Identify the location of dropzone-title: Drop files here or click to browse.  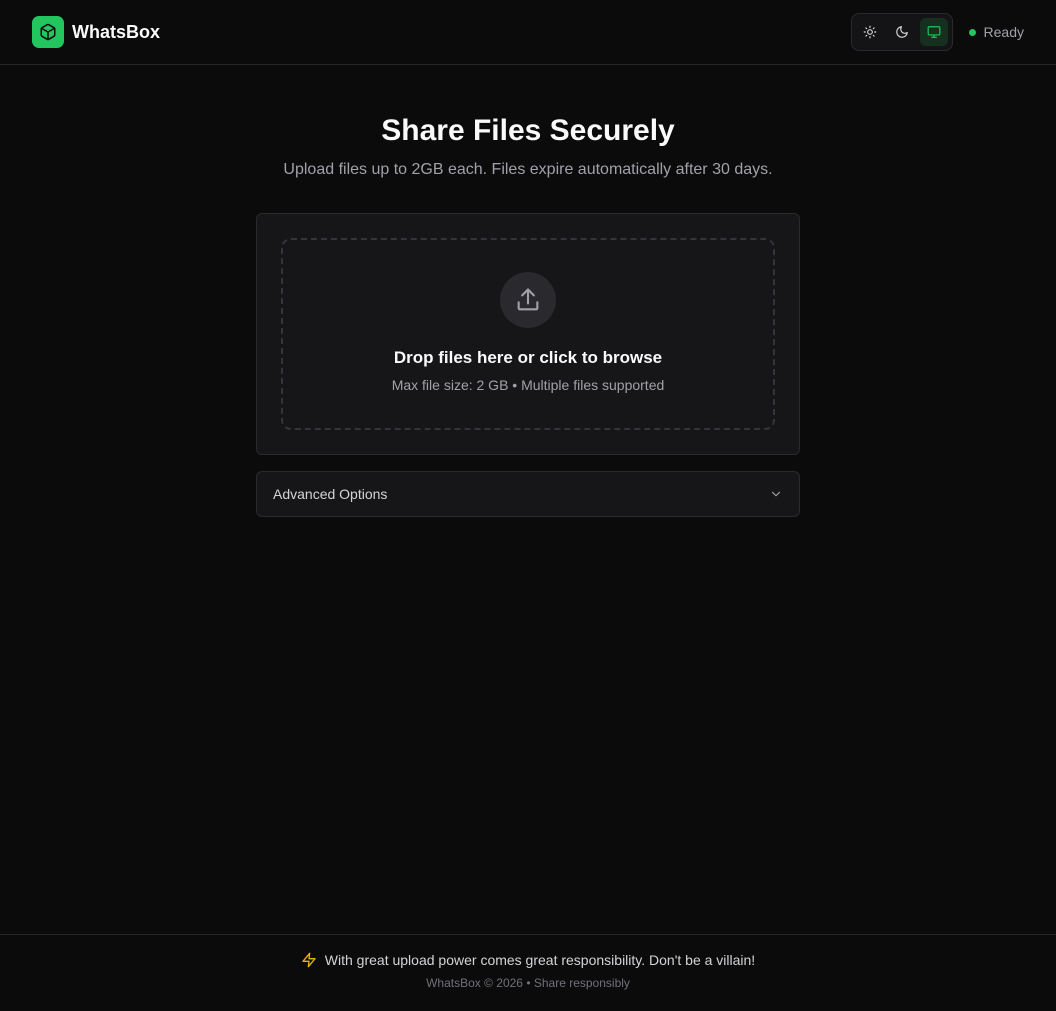
(528, 357).